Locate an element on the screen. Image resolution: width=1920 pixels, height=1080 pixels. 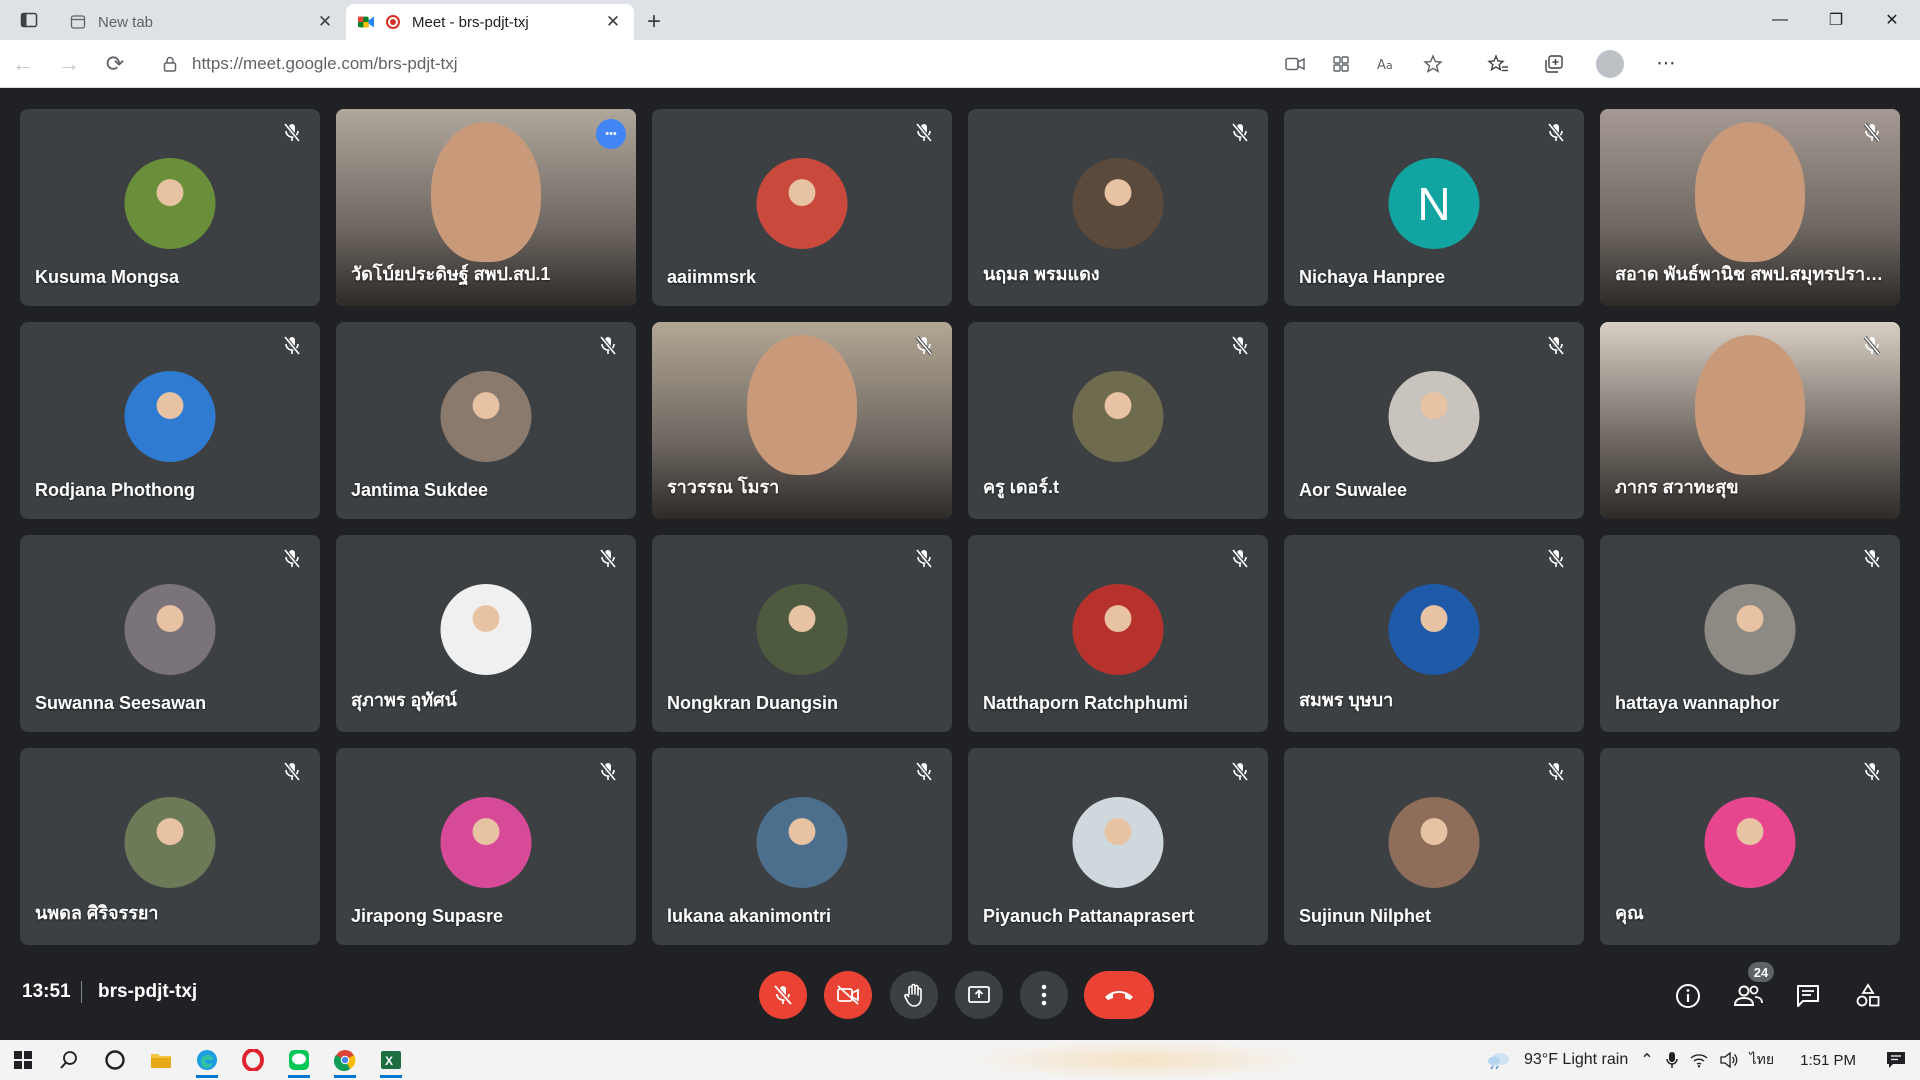
apps-icon is located at coordinates (1341, 64).